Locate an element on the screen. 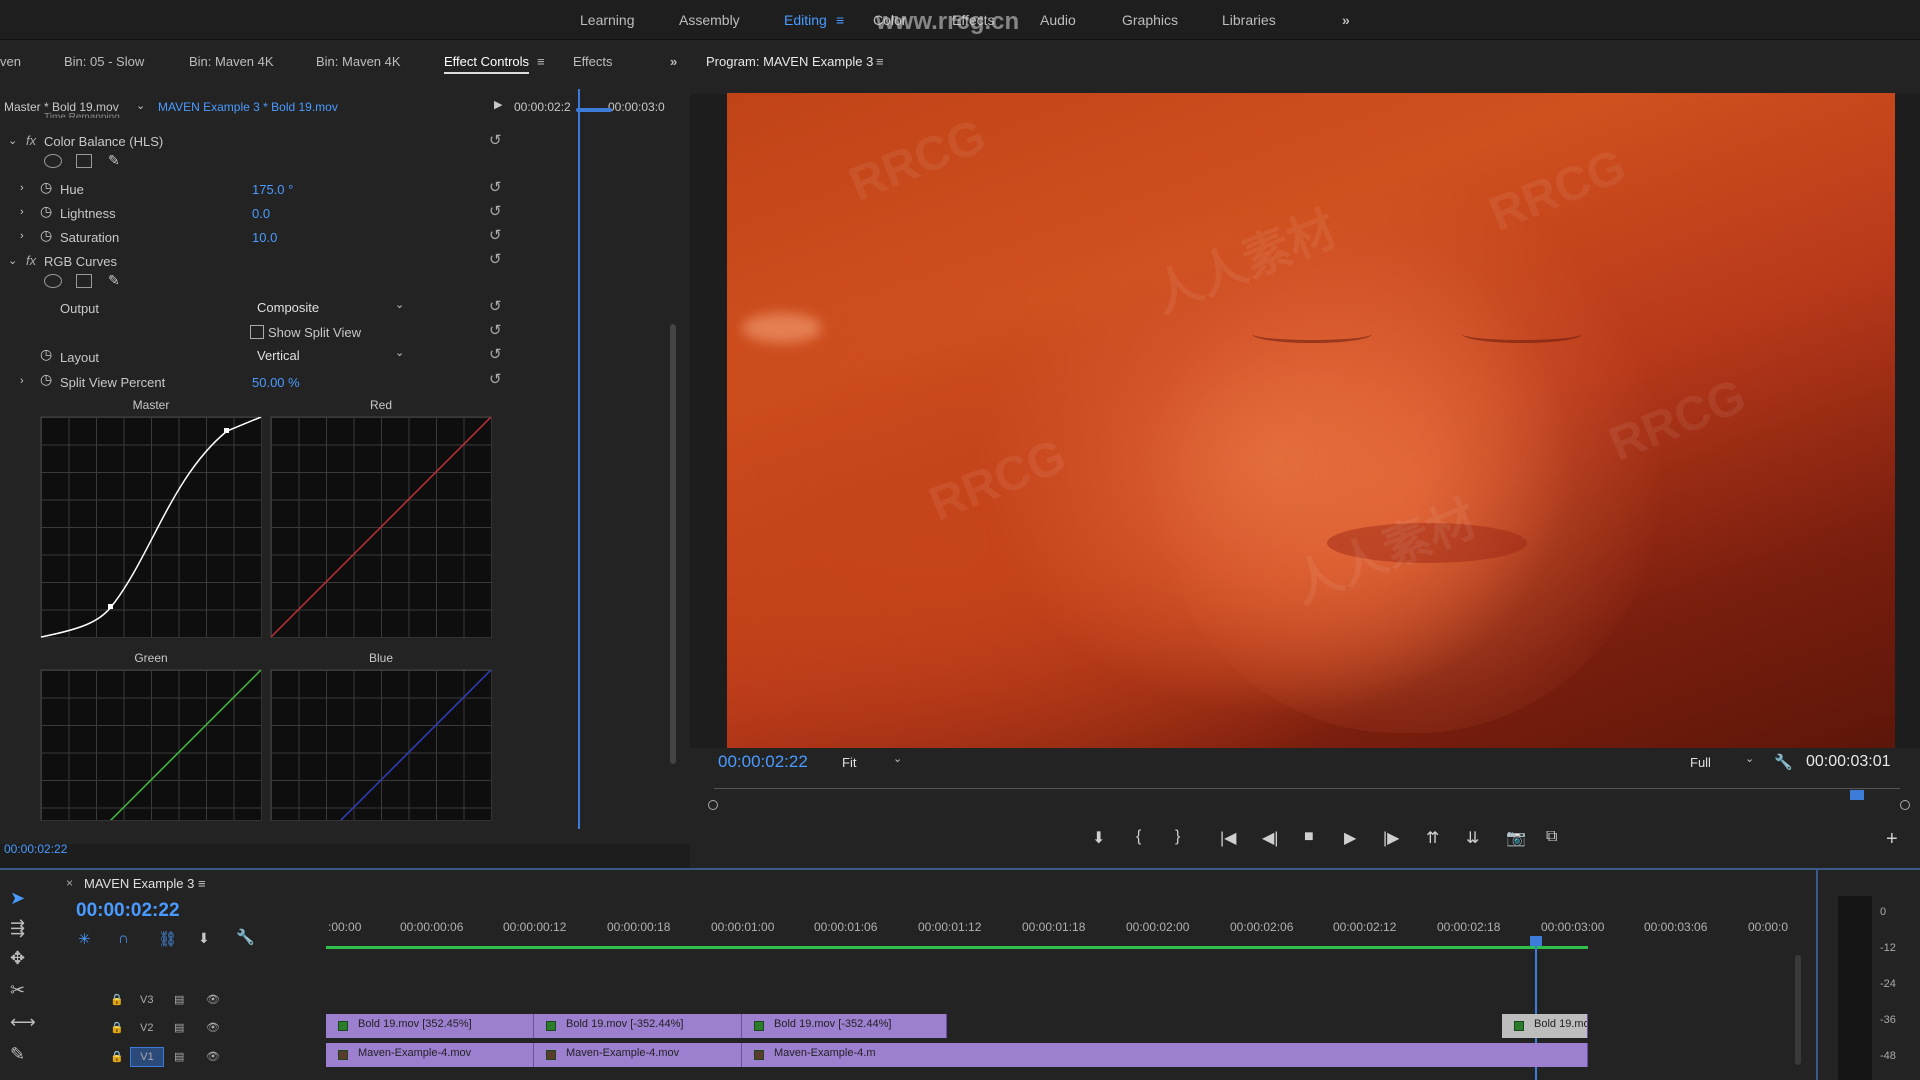 The width and height of the screenshot is (1920, 1080). go-to-in-icon: |◀ is located at coordinates (1228, 838).